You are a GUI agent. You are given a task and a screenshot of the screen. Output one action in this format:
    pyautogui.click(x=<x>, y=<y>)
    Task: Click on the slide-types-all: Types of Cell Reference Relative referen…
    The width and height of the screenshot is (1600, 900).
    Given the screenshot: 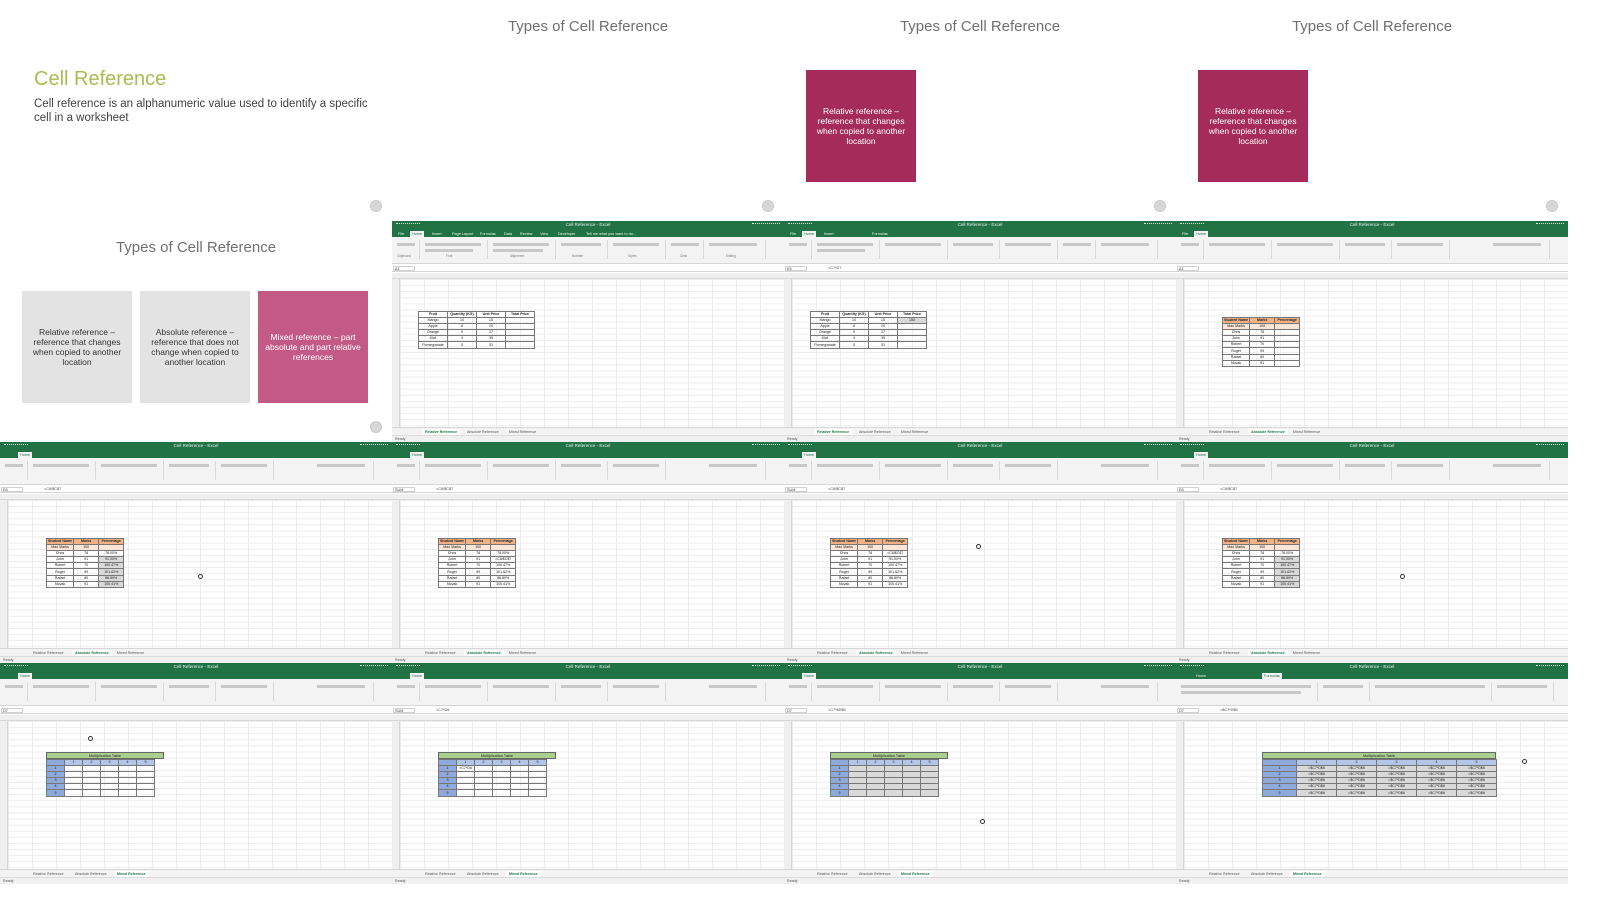 What is the action you would take?
    pyautogui.click(x=196, y=331)
    